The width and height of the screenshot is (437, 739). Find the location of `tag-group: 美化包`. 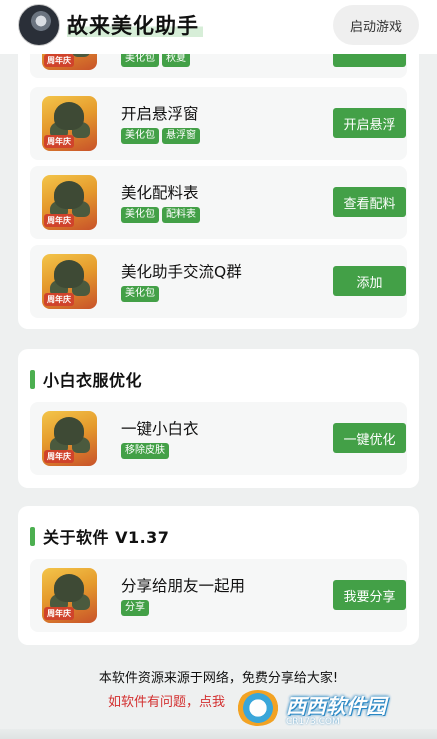

tag-group: 美化包 is located at coordinates (140, 294).